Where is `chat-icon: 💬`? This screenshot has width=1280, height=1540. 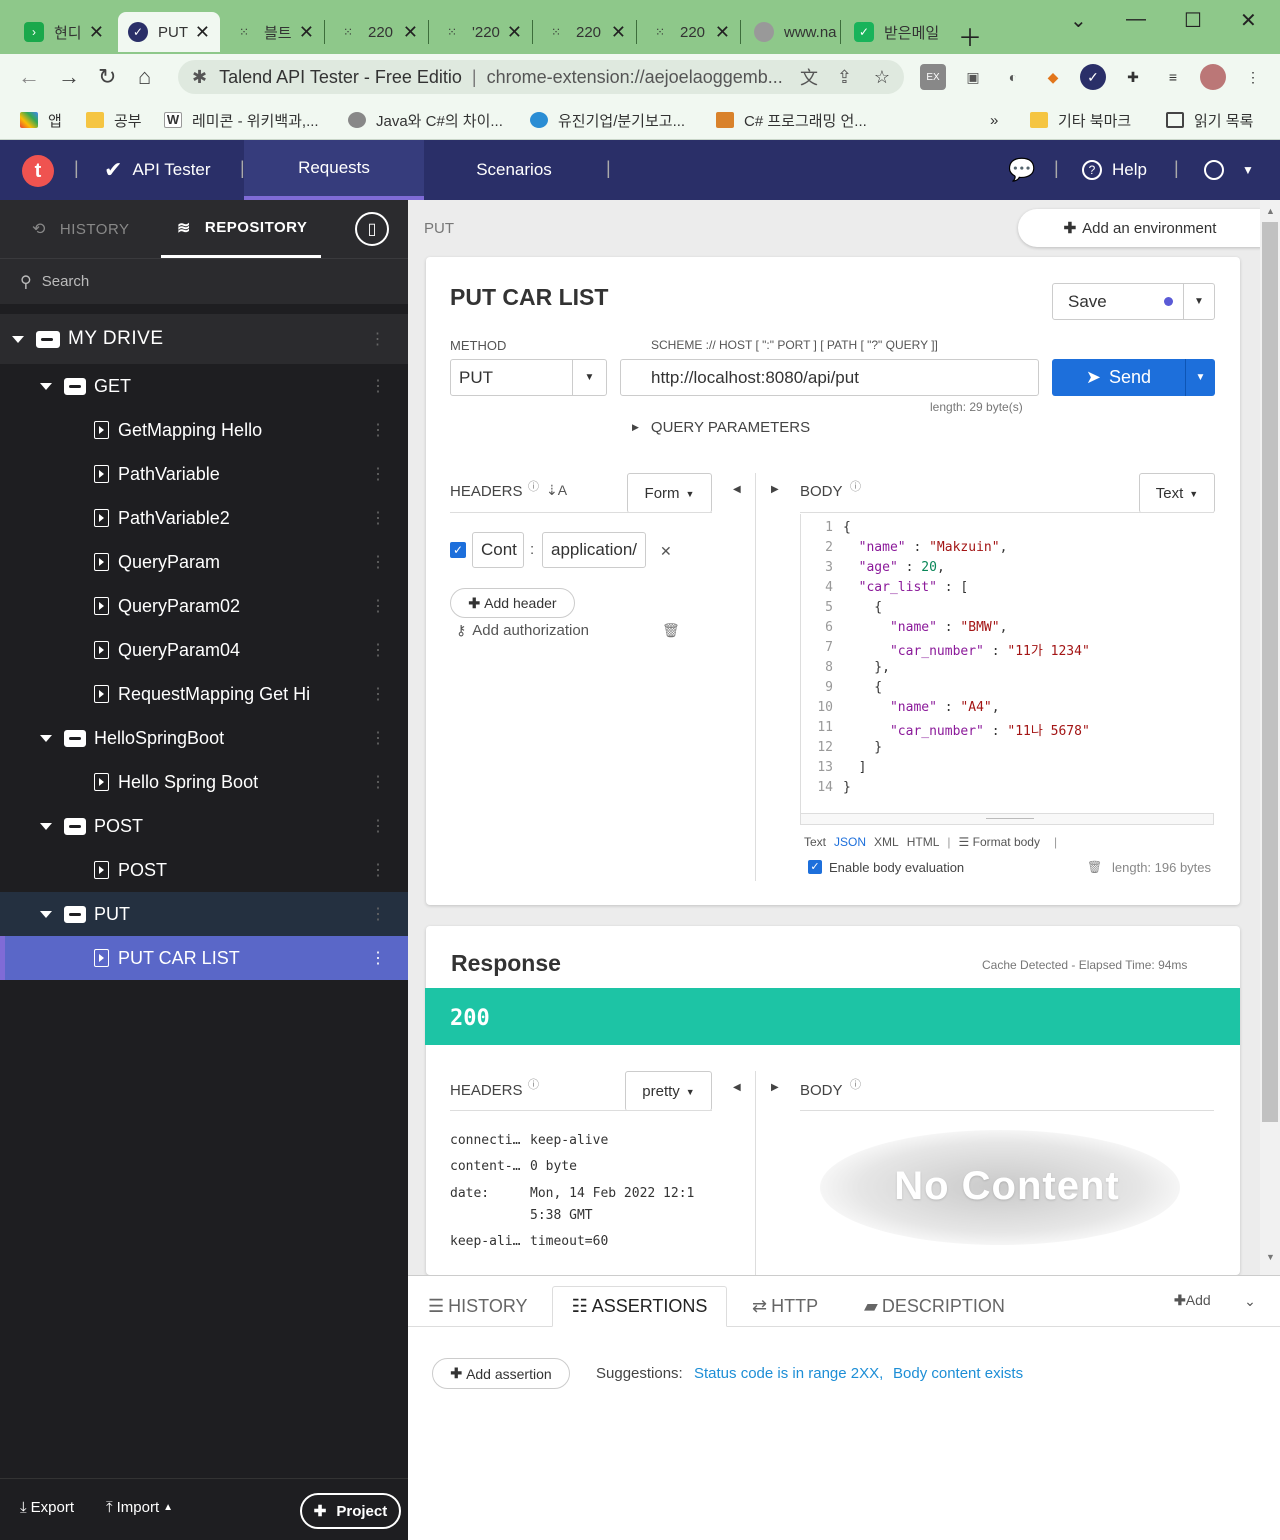 chat-icon: 💬 is located at coordinates (1021, 170).